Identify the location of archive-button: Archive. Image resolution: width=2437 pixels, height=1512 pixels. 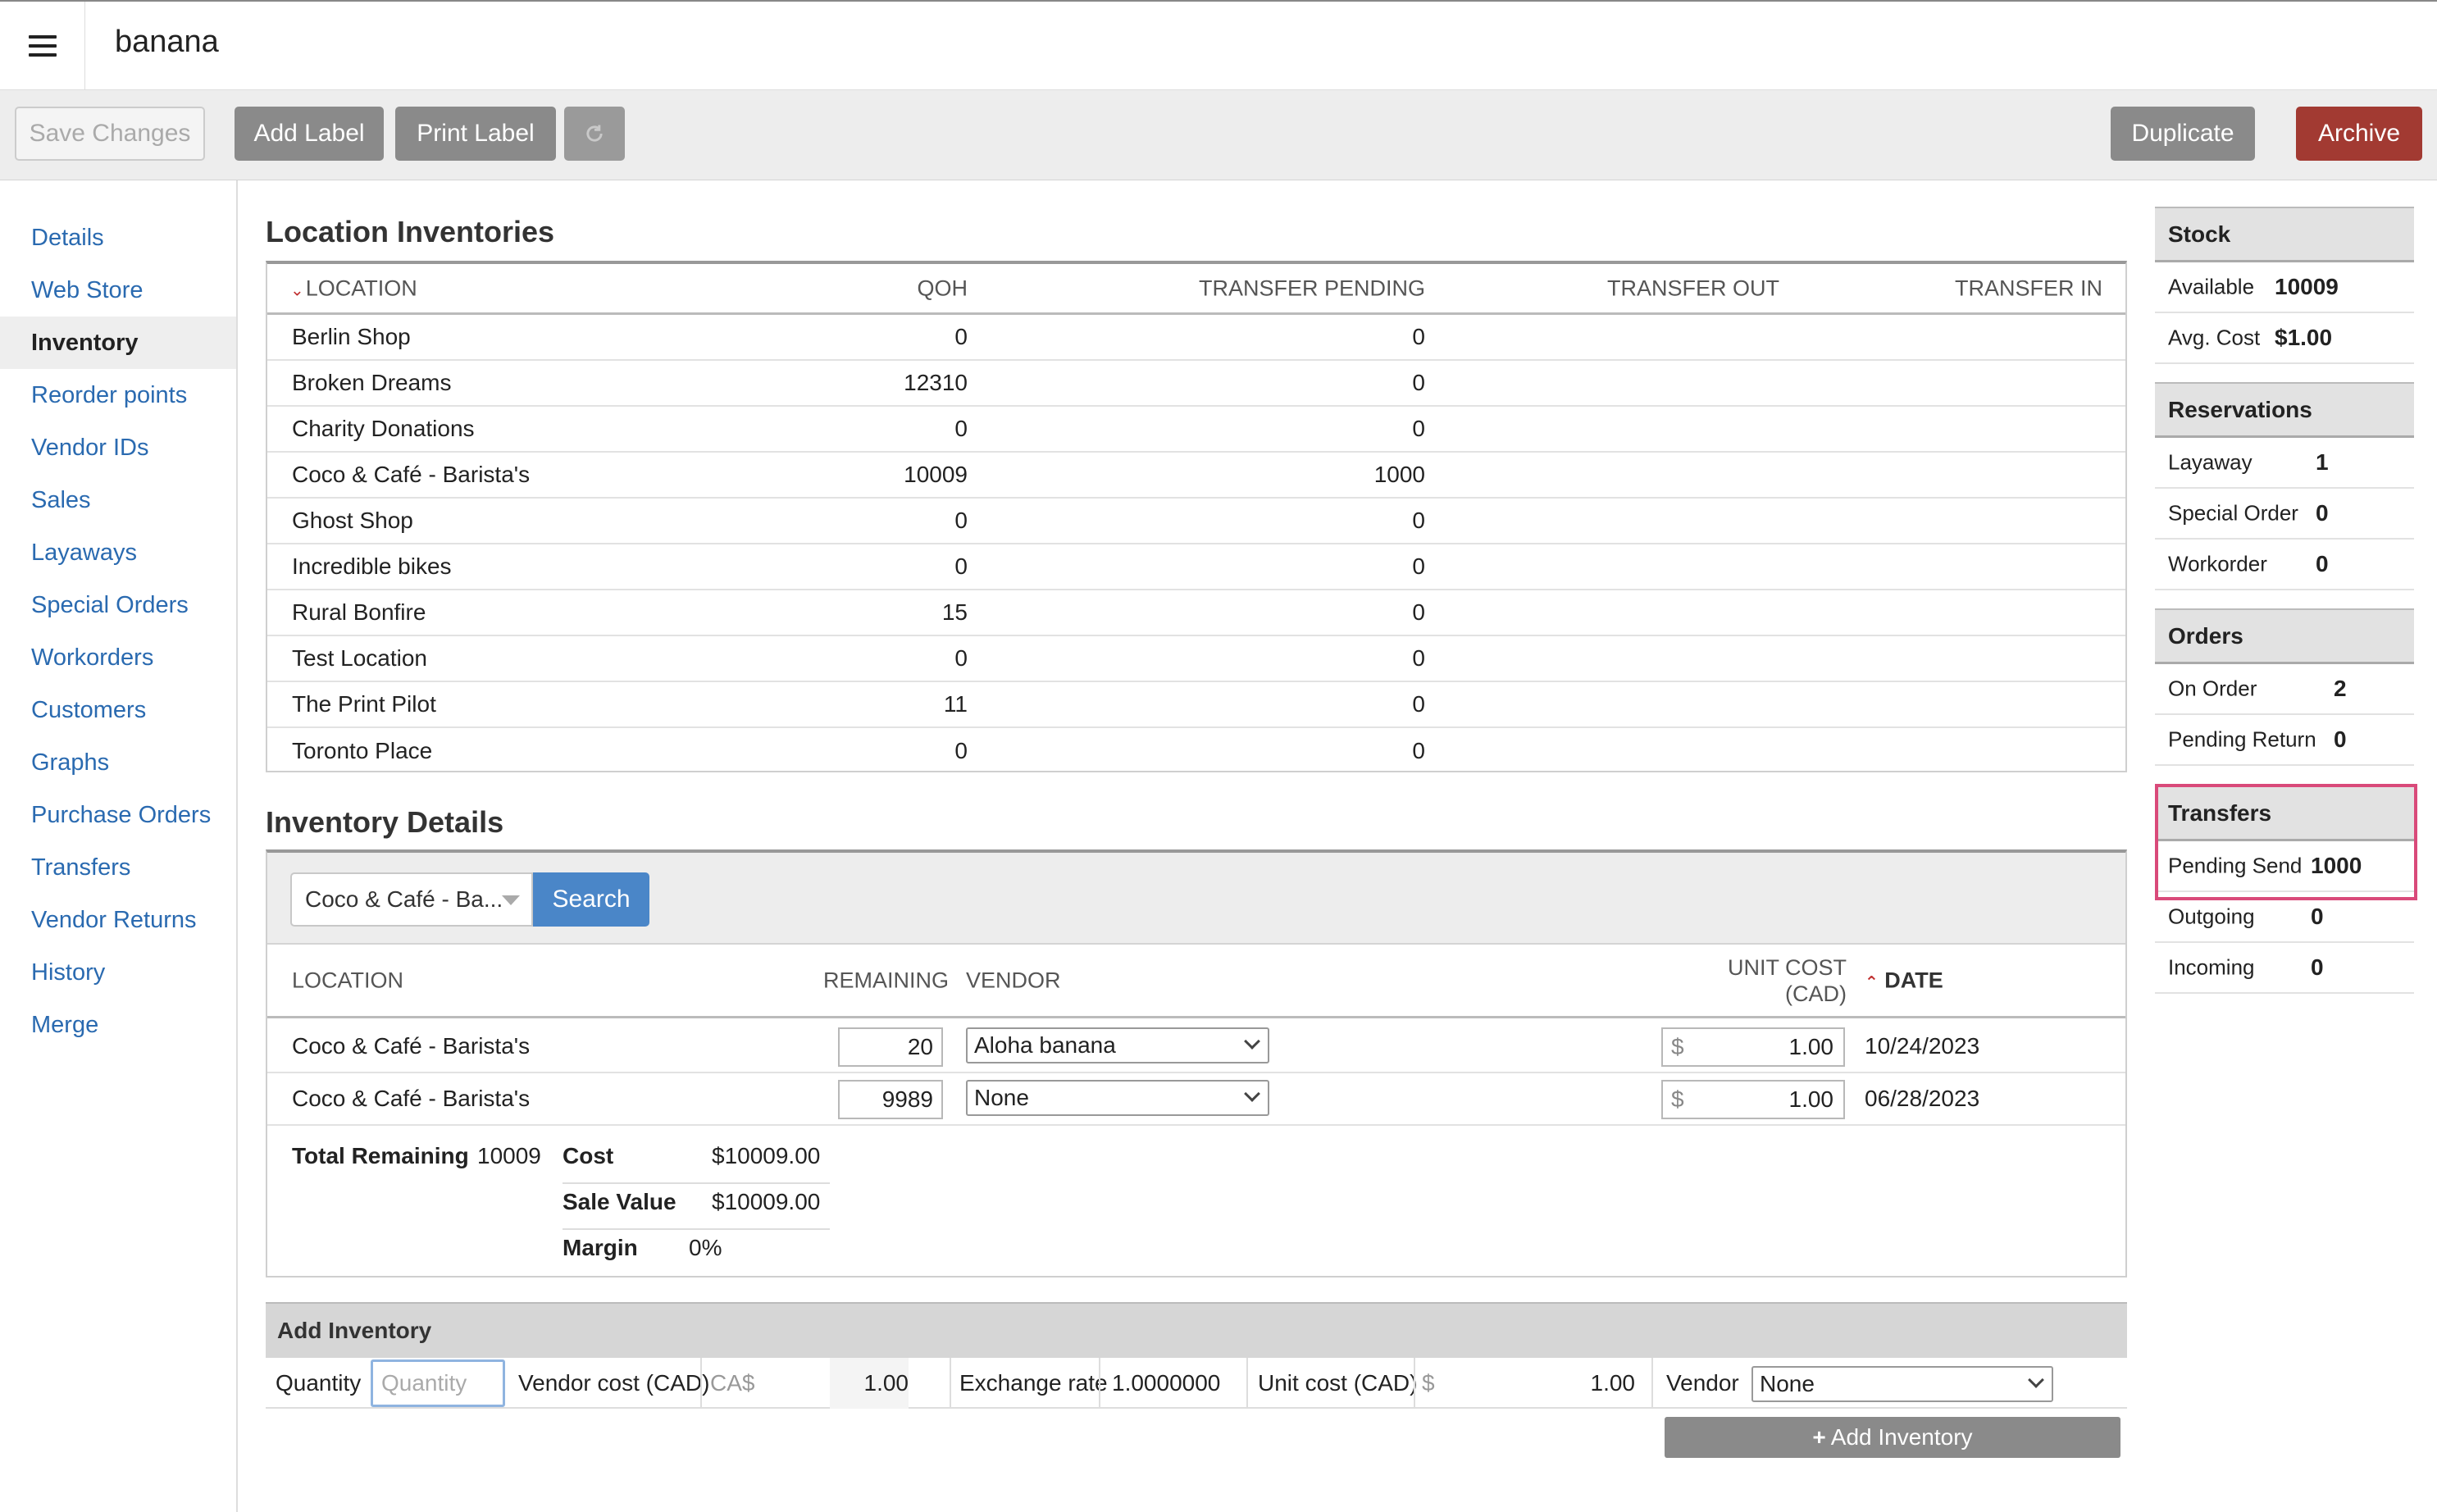
(2359, 134).